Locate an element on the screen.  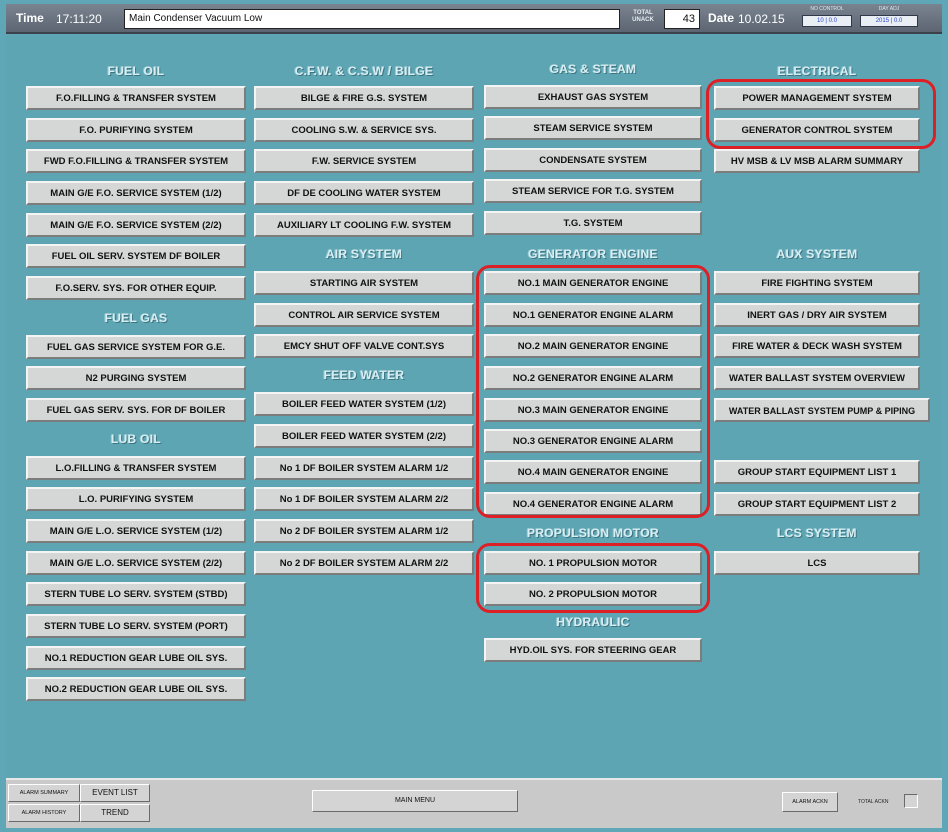
btn-fo-serv-df-boiler: FUEL OIL SERV. SYSTEM DF BOILER is located at coordinates (136, 256).